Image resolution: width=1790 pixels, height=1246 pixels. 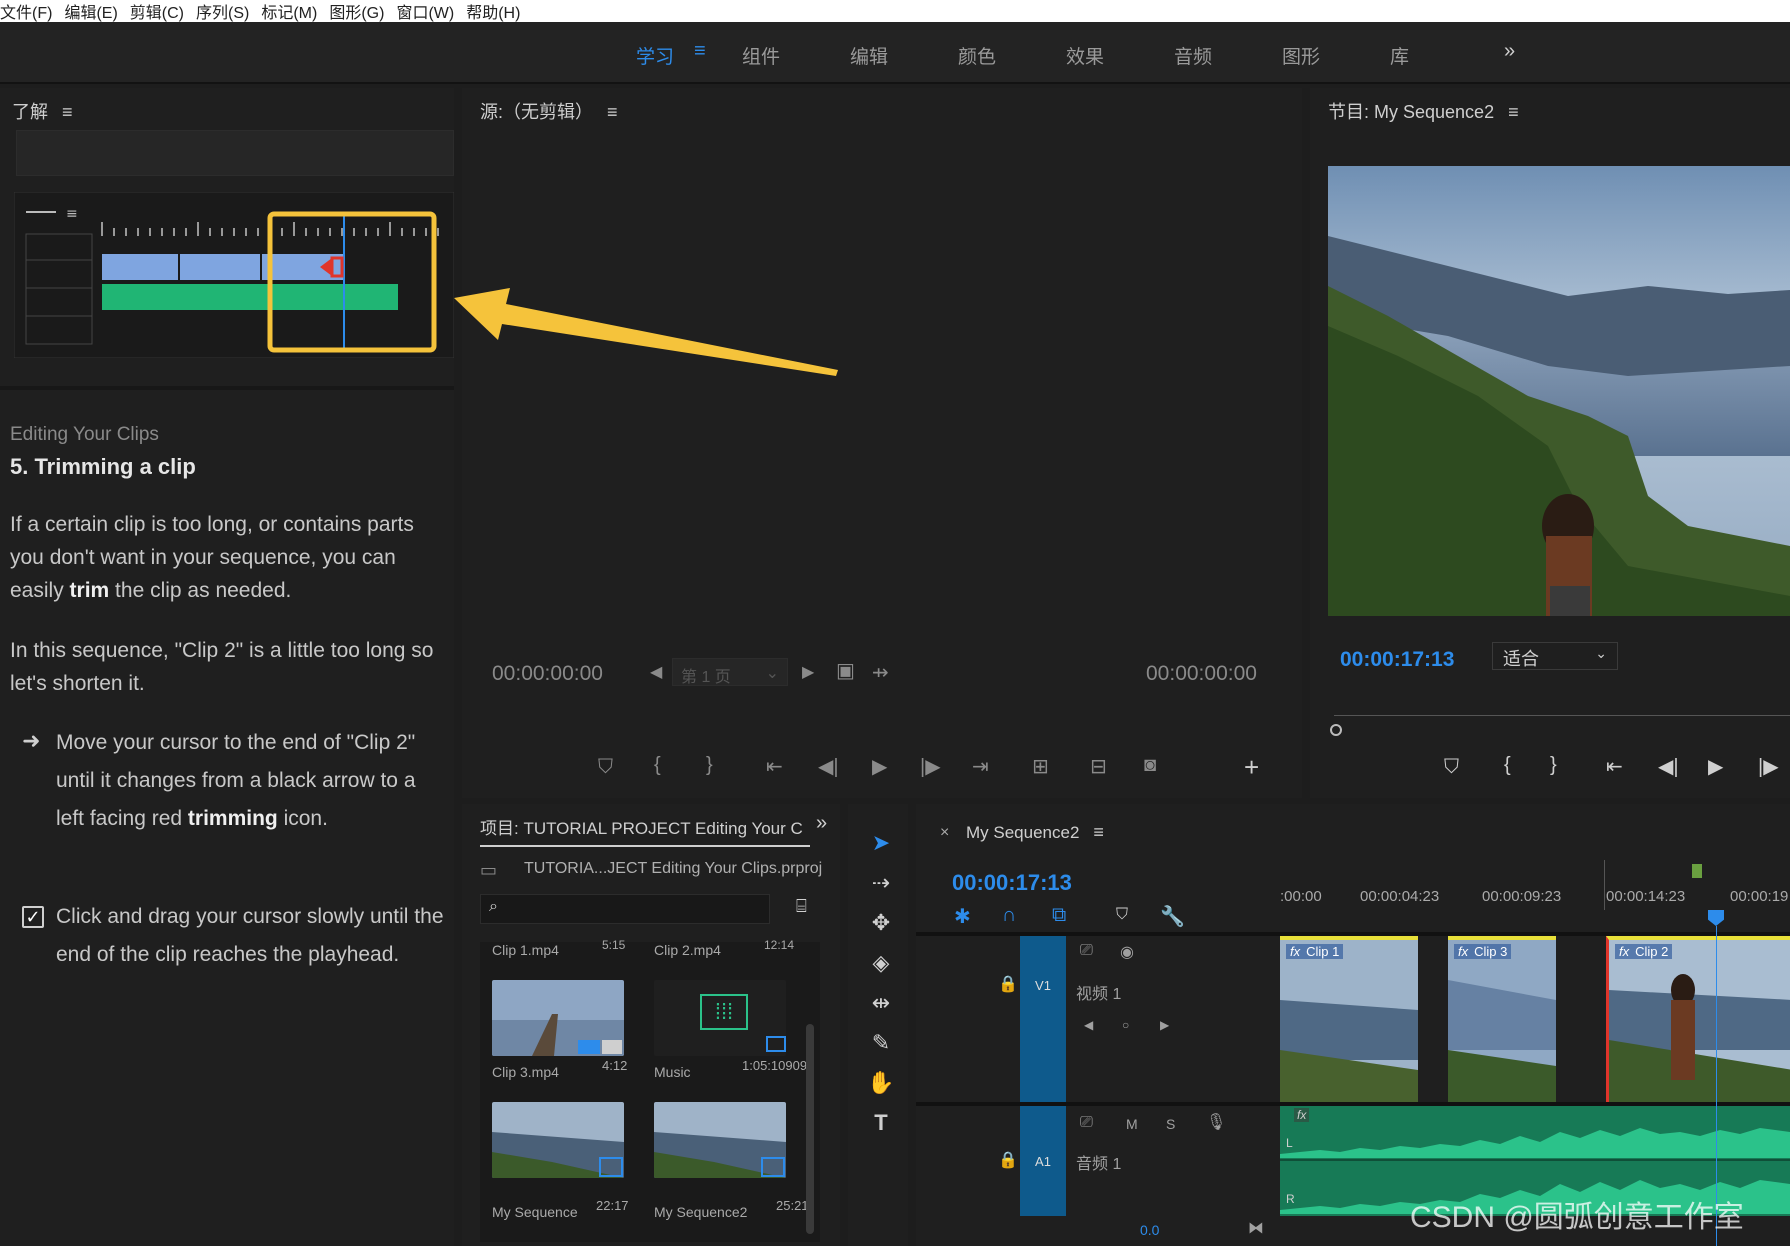 I want to click on menu-edit: 编辑(E), so click(x=94, y=11).